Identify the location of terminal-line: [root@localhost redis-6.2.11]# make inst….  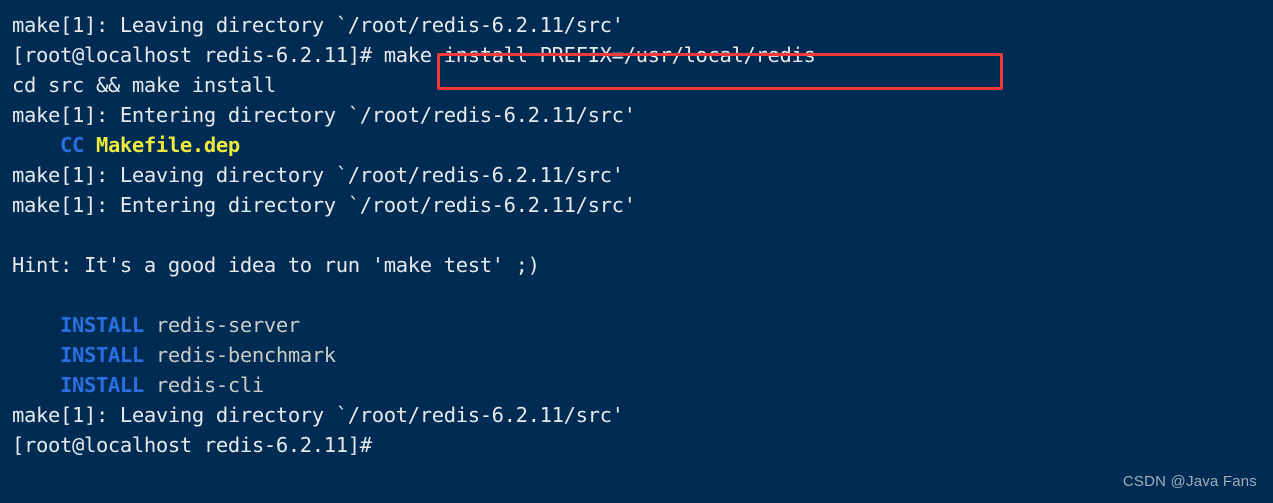
(414, 55).